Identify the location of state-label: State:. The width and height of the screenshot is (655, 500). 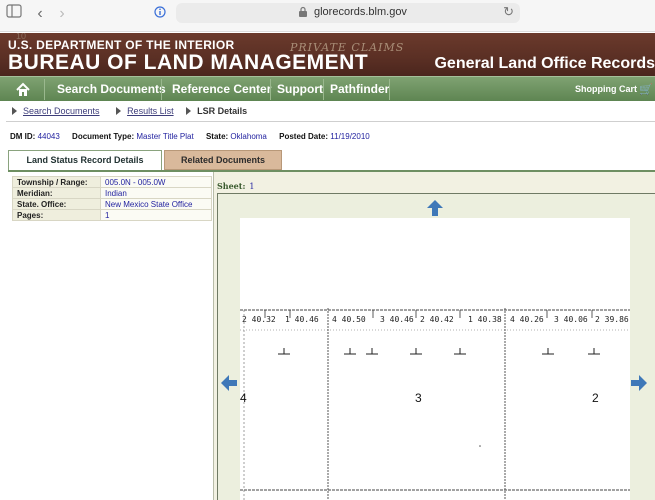
(217, 136).